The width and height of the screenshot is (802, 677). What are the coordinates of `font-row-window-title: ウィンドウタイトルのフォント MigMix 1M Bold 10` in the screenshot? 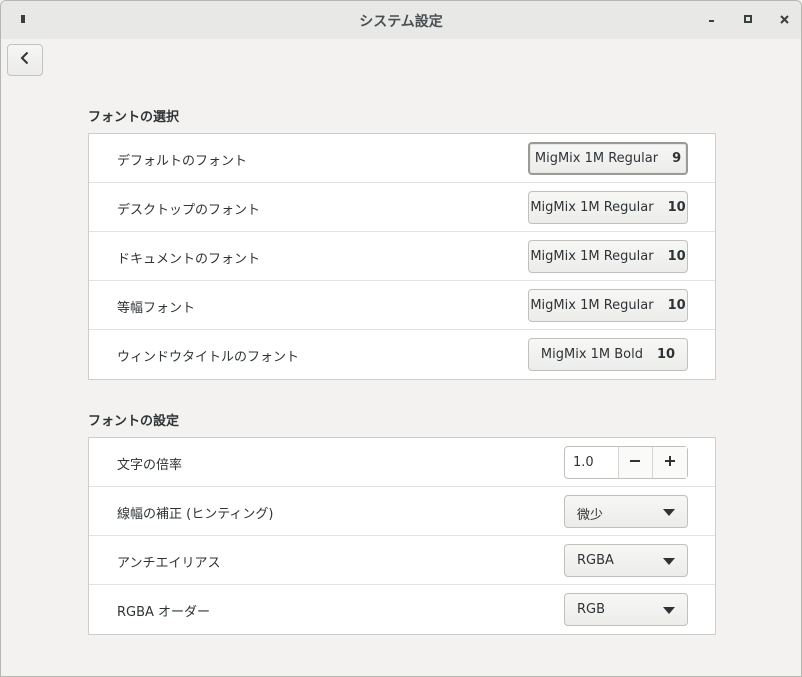 It's located at (402, 354).